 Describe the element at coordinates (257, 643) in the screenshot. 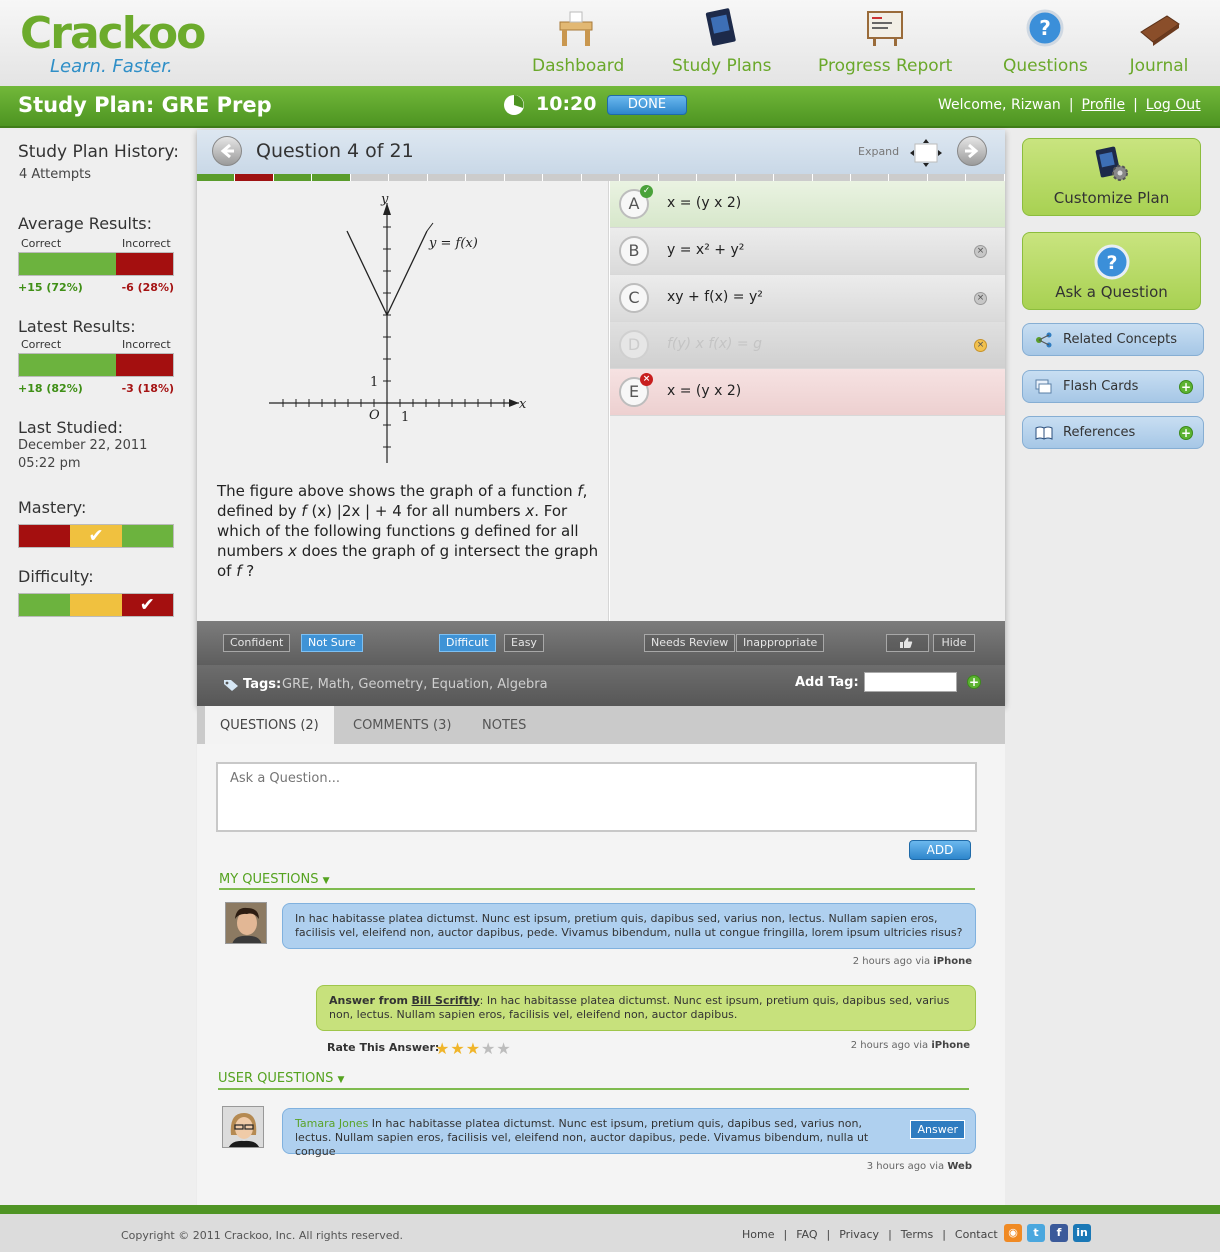

I see `confident-button: Confident` at that location.